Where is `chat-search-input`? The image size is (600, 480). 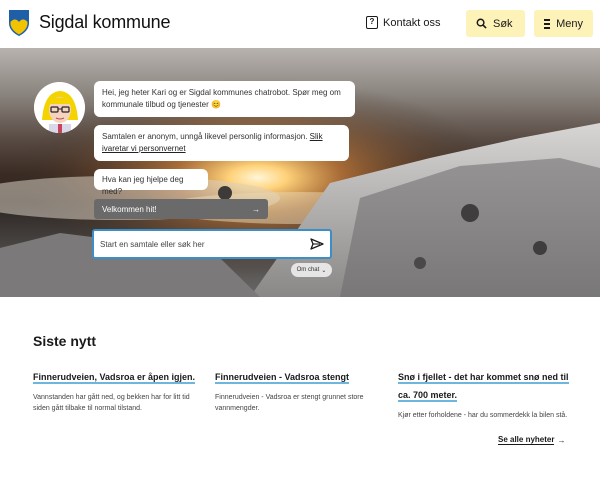 chat-search-input is located at coordinates (205, 244).